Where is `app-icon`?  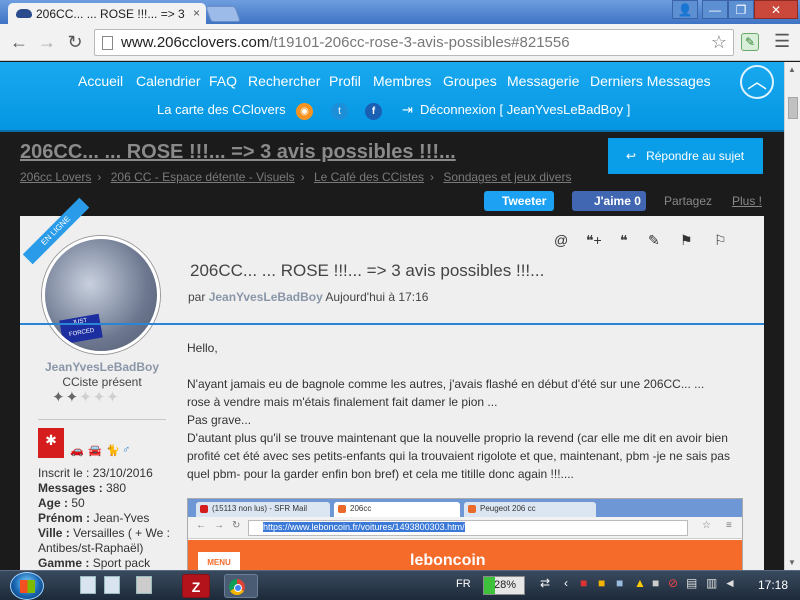 app-icon is located at coordinates (144, 585).